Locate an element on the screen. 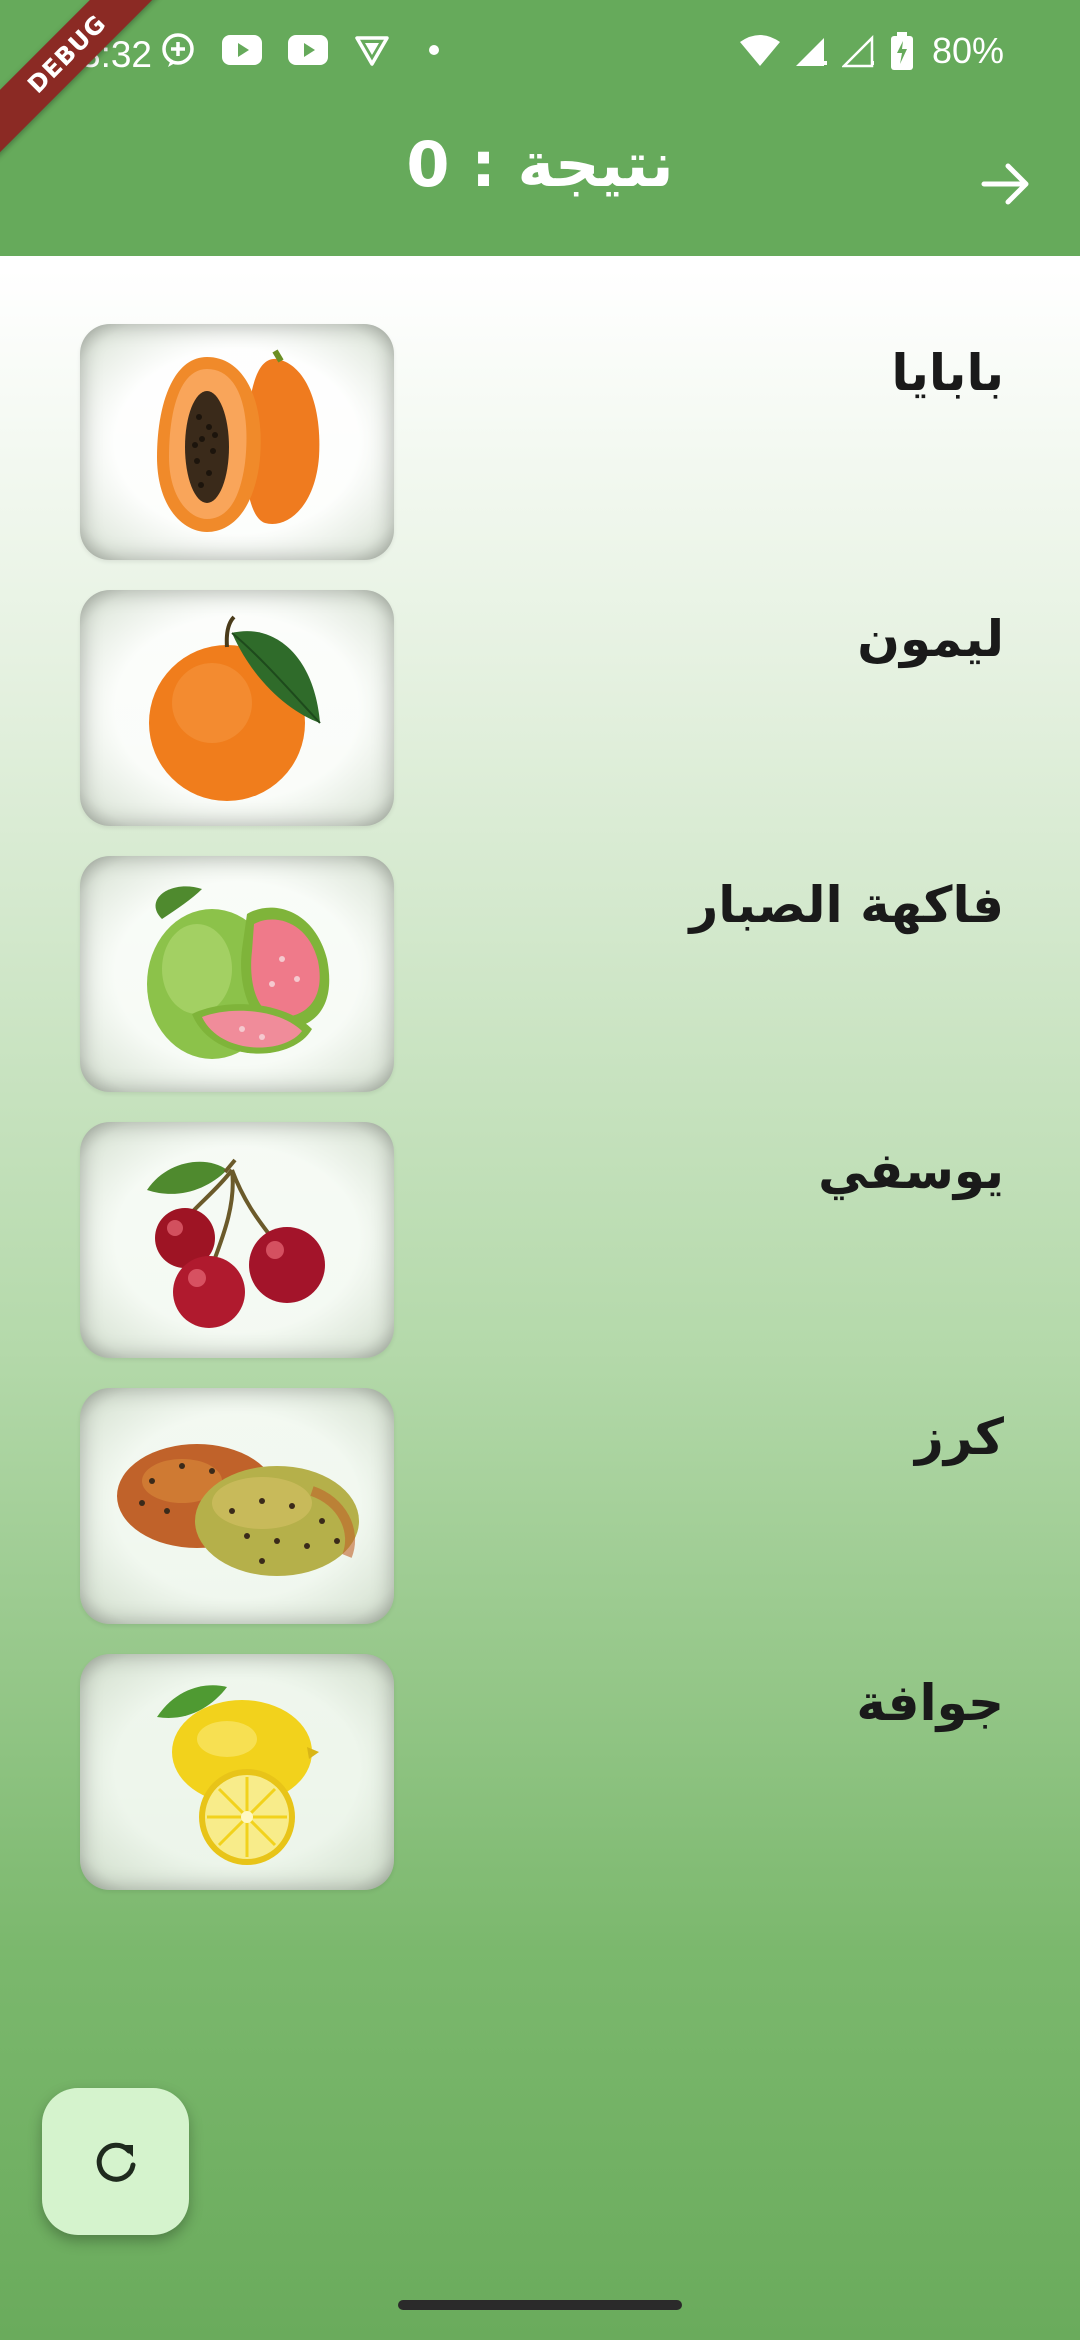  papaya-image is located at coordinates (238, 440).